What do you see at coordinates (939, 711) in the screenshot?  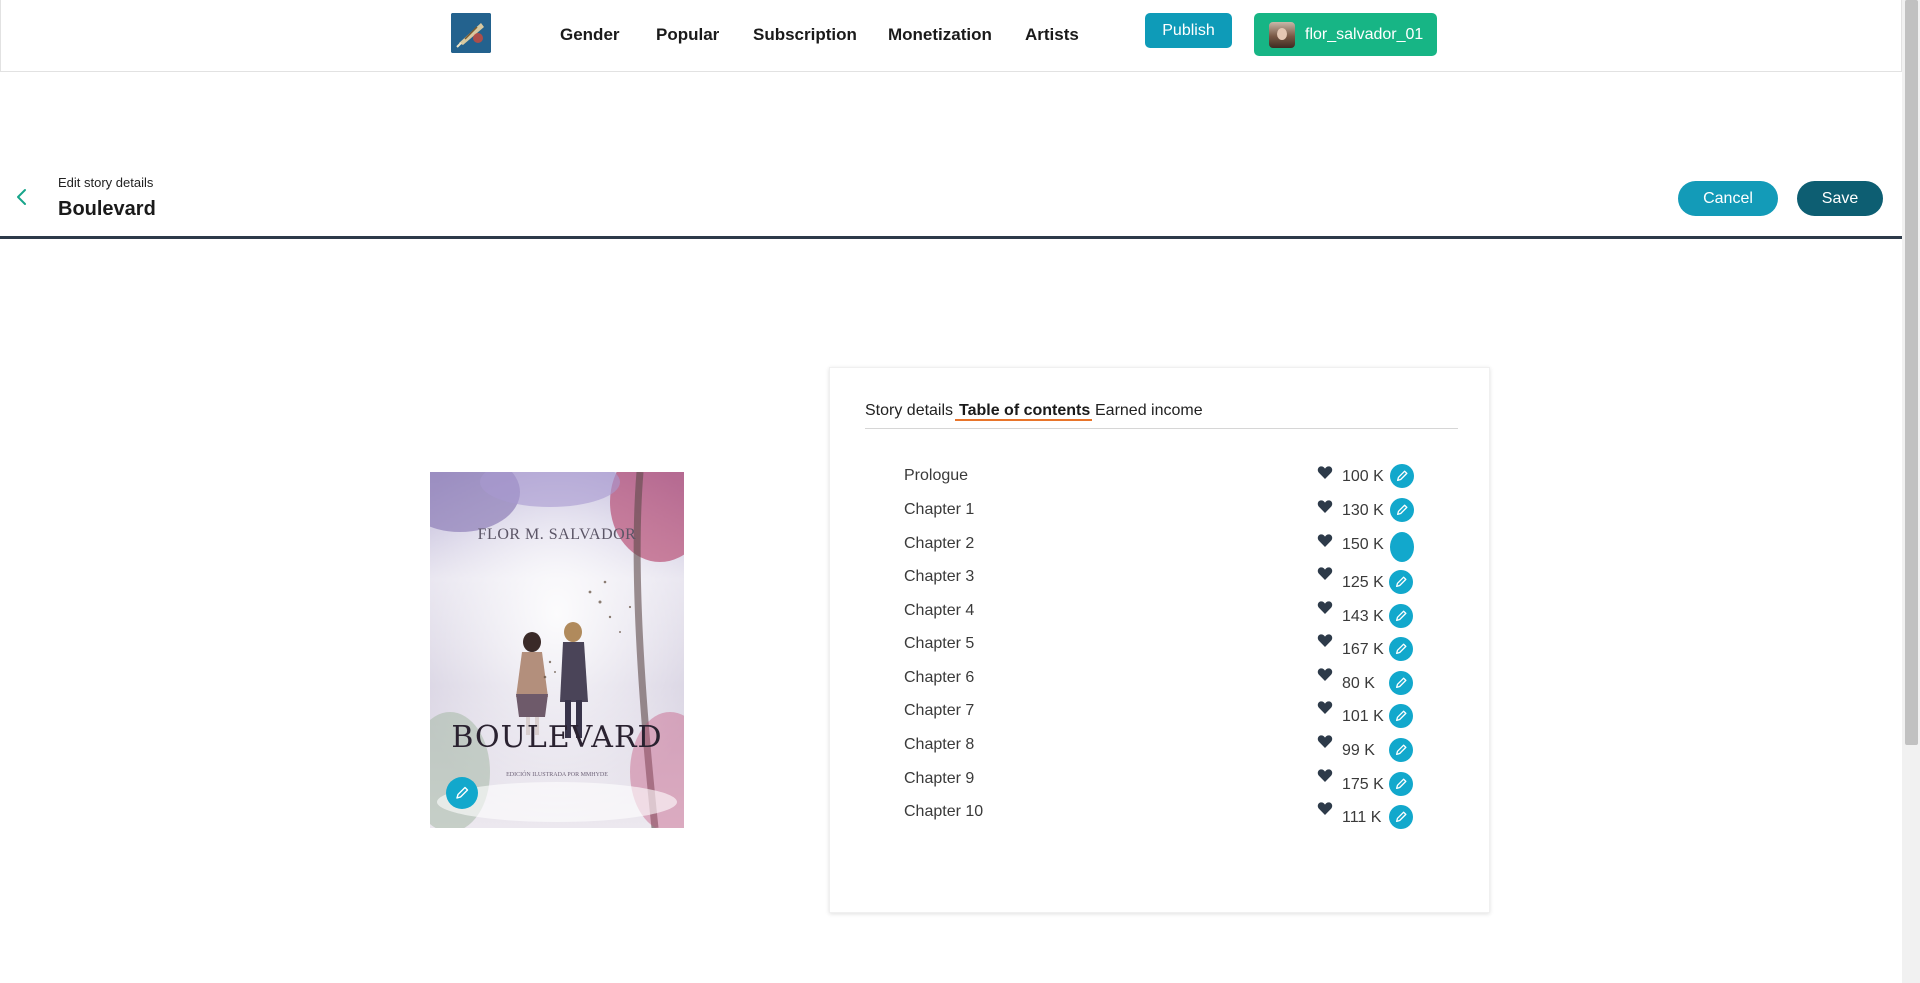 I see `chapter-title: Chapter 7` at bounding box center [939, 711].